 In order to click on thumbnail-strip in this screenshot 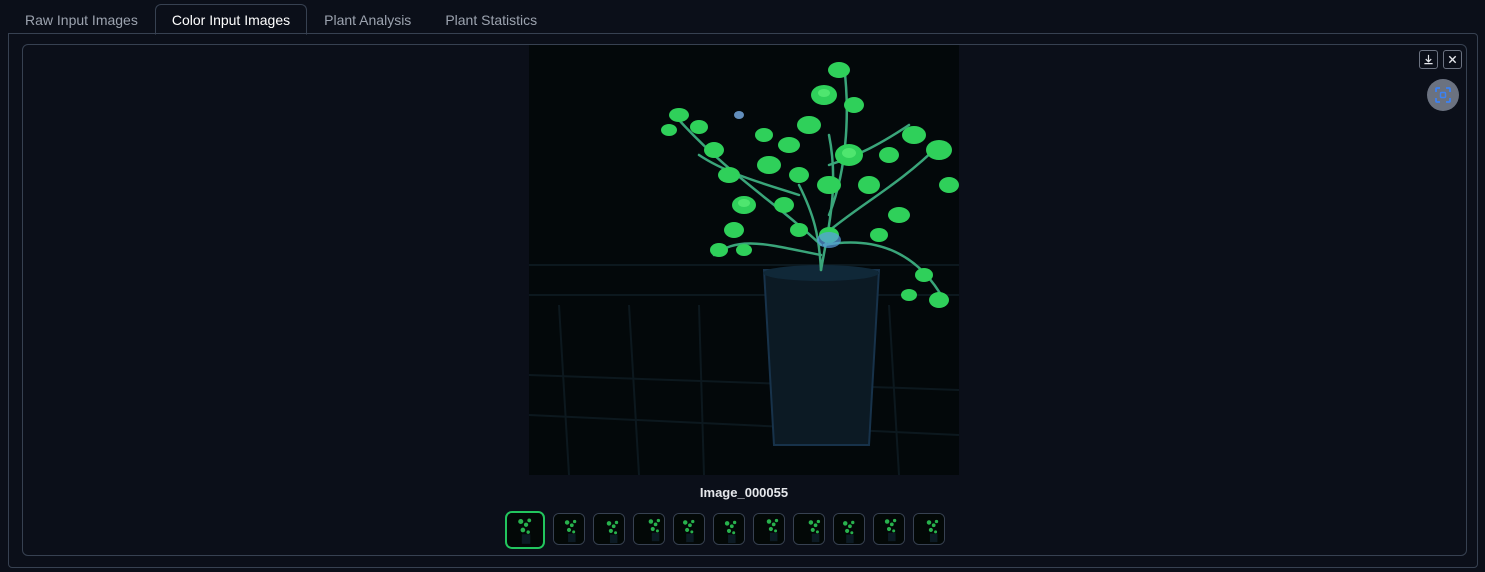, I will do `click(725, 530)`.